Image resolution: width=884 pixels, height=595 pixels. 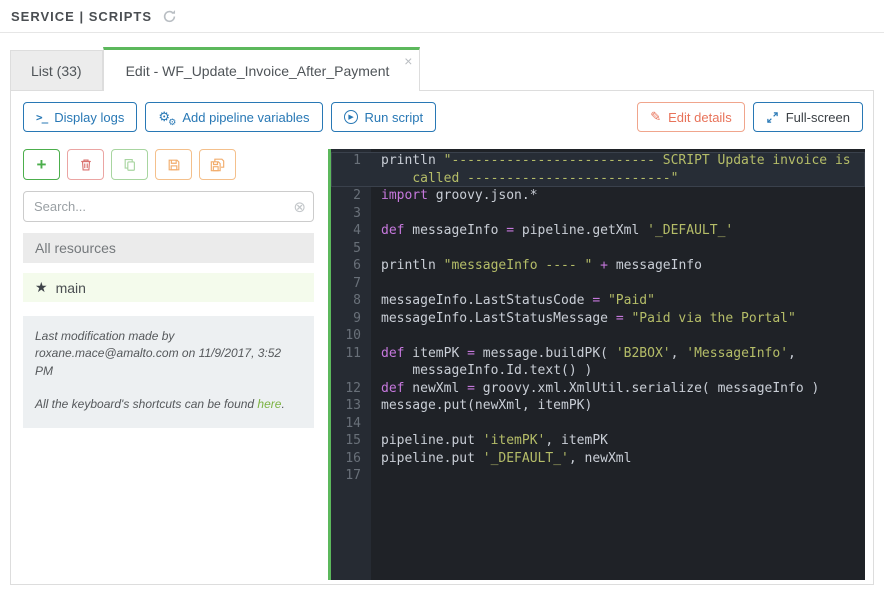 I want to click on code-line: 7, so click(x=598, y=284).